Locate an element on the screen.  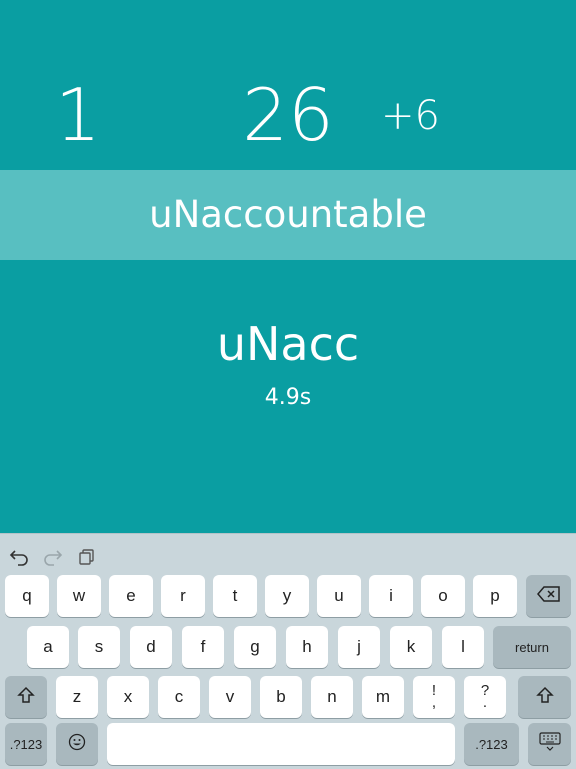
key-y: y is located at coordinates (287, 596).